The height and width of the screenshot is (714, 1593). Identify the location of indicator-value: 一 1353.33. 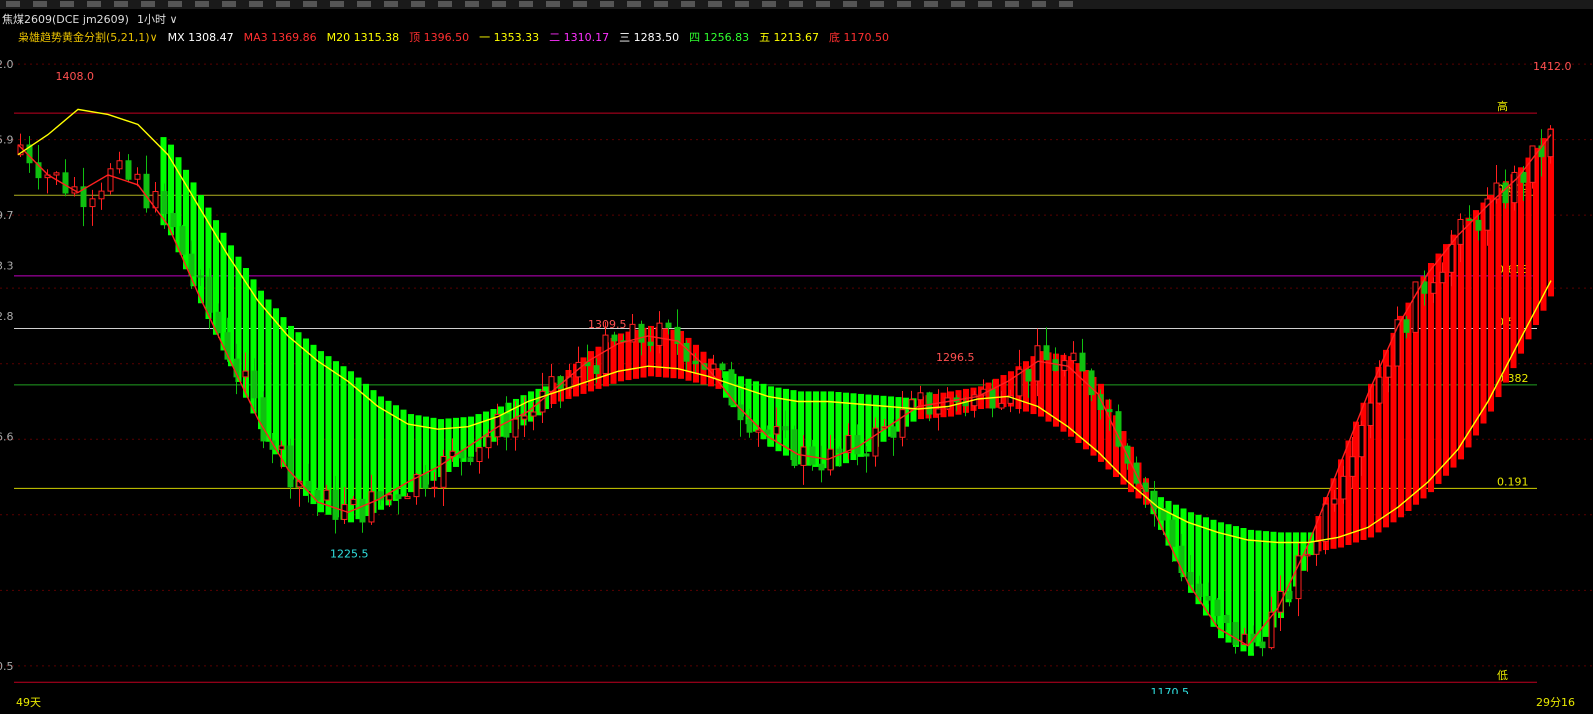
(509, 37).